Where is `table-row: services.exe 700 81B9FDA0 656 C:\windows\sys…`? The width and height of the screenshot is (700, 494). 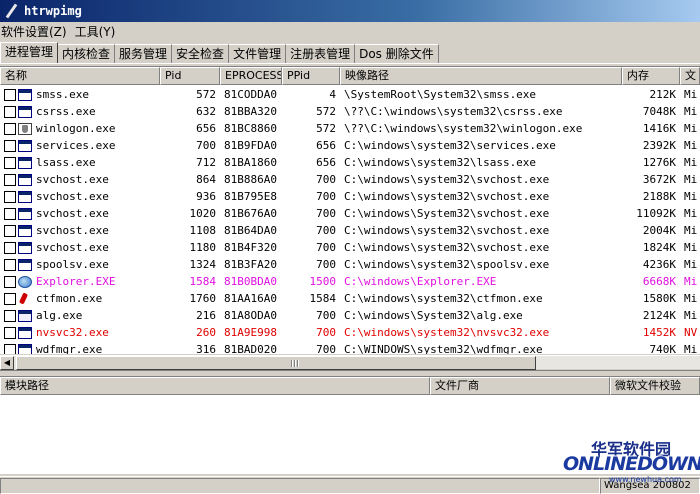 table-row: services.exe 700 81B9FDA0 656 C:\windows\sys… is located at coordinates (350, 145).